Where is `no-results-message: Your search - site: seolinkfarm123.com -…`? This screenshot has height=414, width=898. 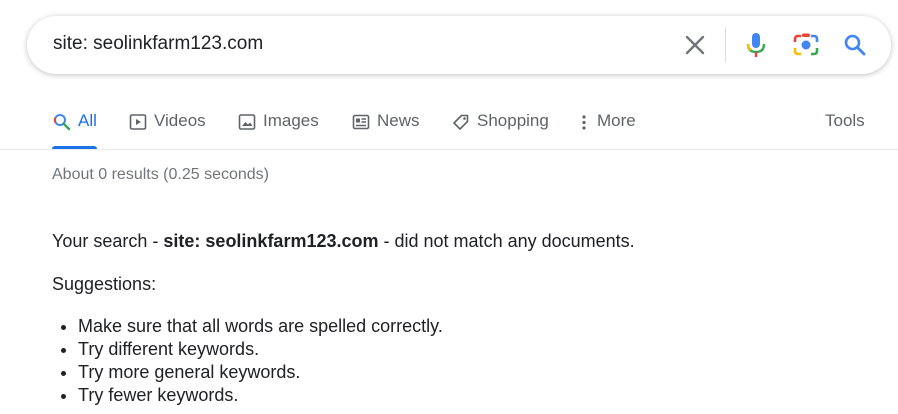
no-results-message: Your search - site: seolinkfarm123.com -… is located at coordinates (343, 241).